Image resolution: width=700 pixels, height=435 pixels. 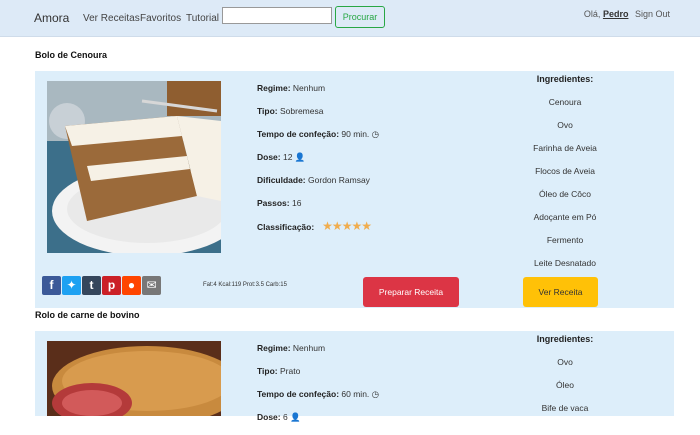 What do you see at coordinates (565, 194) in the screenshot?
I see `ingredient-item: Óleo de Côco` at bounding box center [565, 194].